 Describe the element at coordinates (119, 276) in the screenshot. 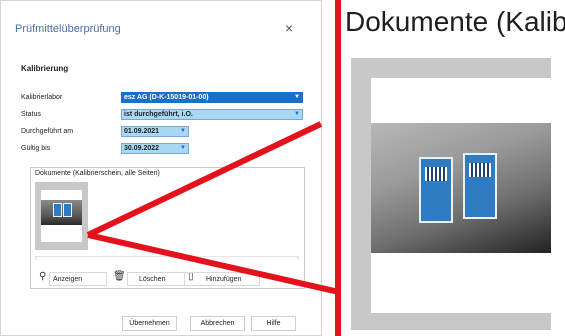

I see `trash-icon: 🗑` at that location.